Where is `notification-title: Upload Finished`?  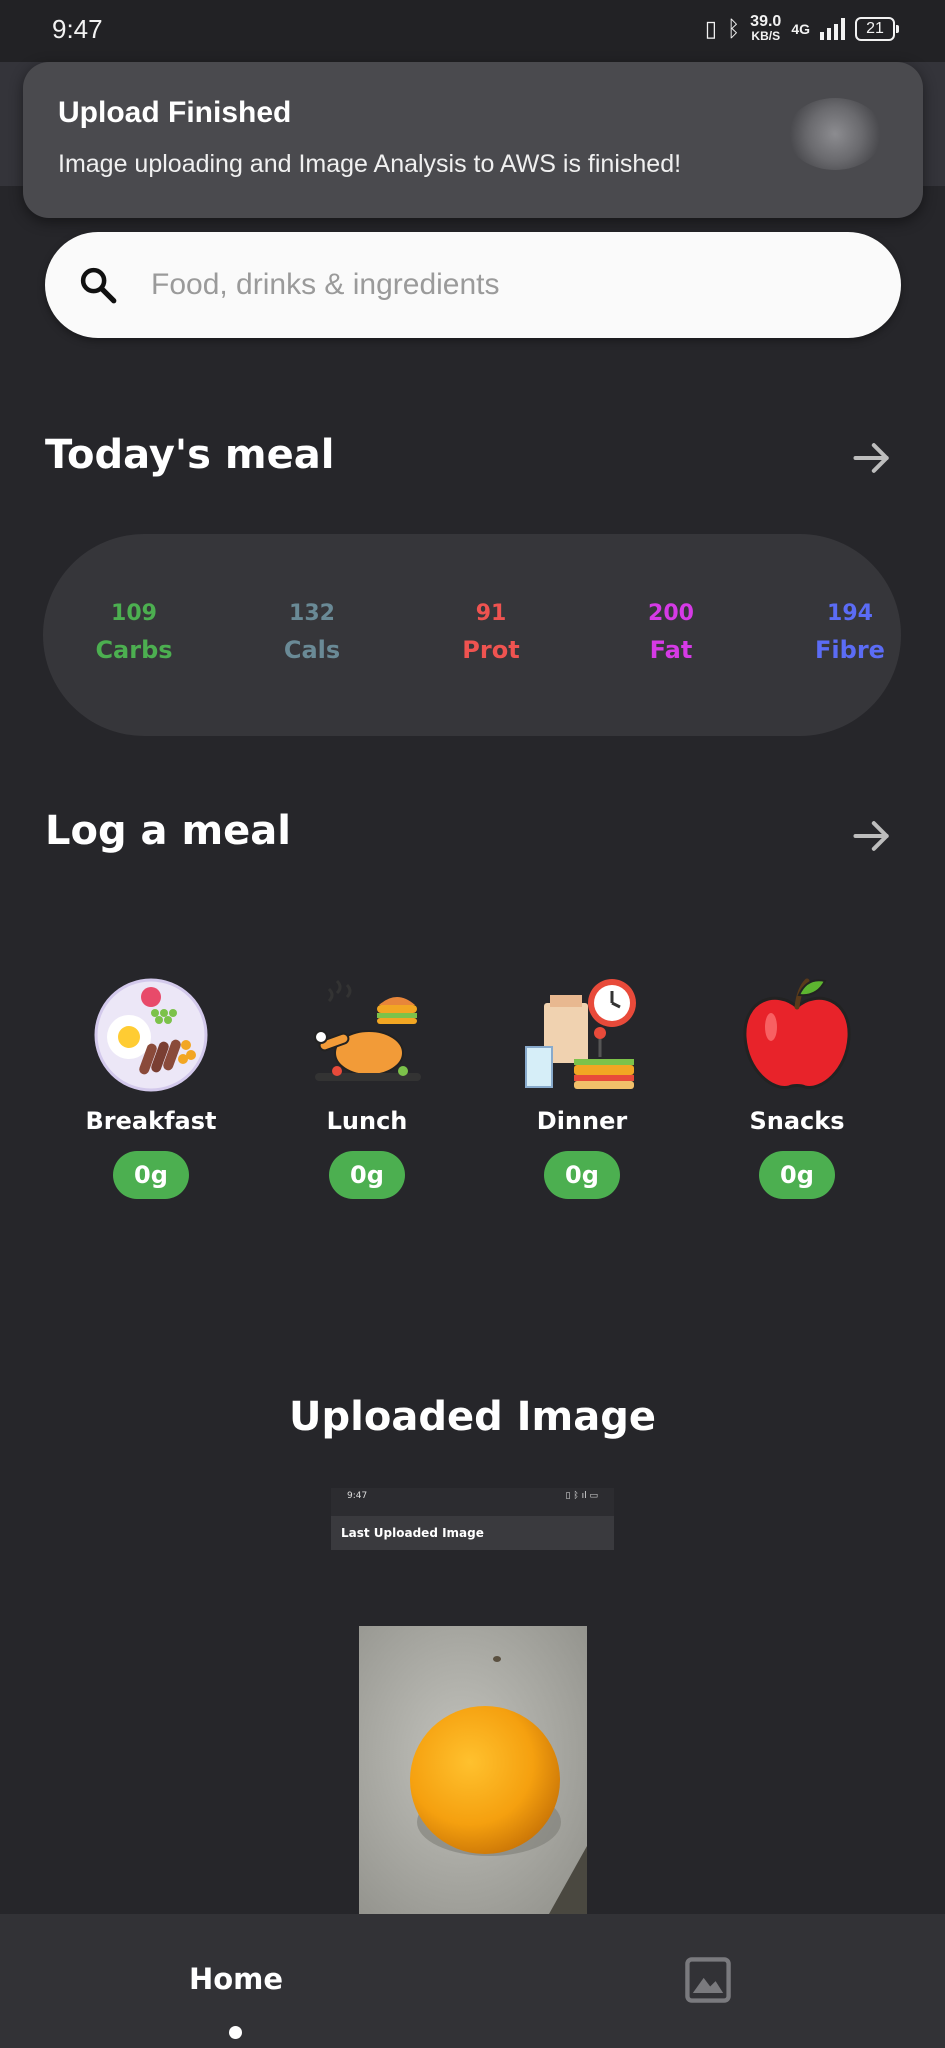
notification-title: Upload Finished is located at coordinates (175, 112).